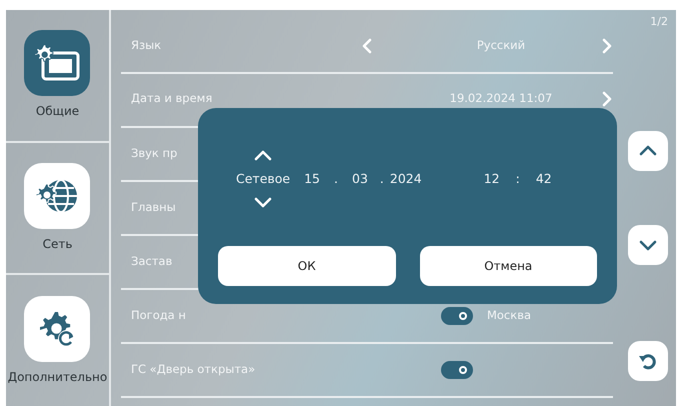  What do you see at coordinates (172, 98) in the screenshot?
I see `setting-label: Дата и время` at bounding box center [172, 98].